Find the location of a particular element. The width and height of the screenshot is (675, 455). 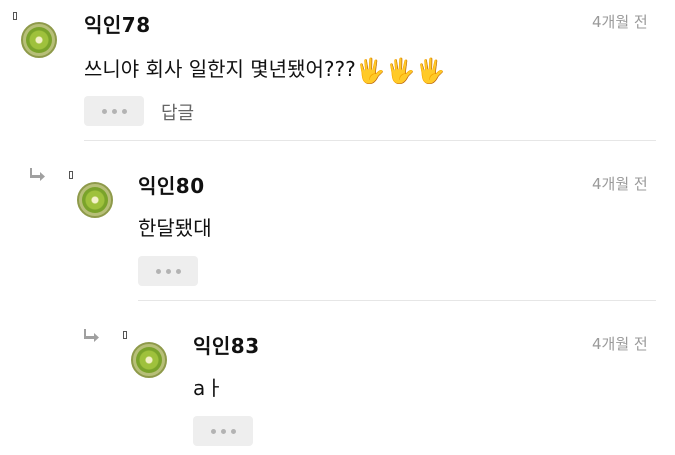

comment-text: 쓰니야 회사 일한지 몇년됐어???🖐🖐🖐 is located at coordinates (264, 69).